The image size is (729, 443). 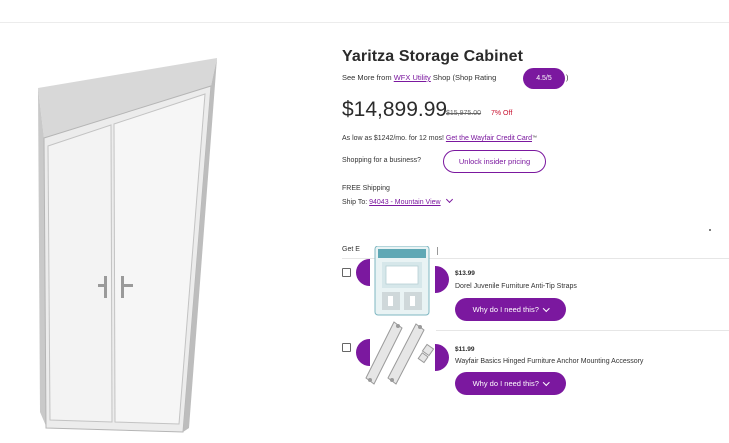 What do you see at coordinates (346, 347) in the screenshot?
I see `accessory-2-checkbox` at bounding box center [346, 347].